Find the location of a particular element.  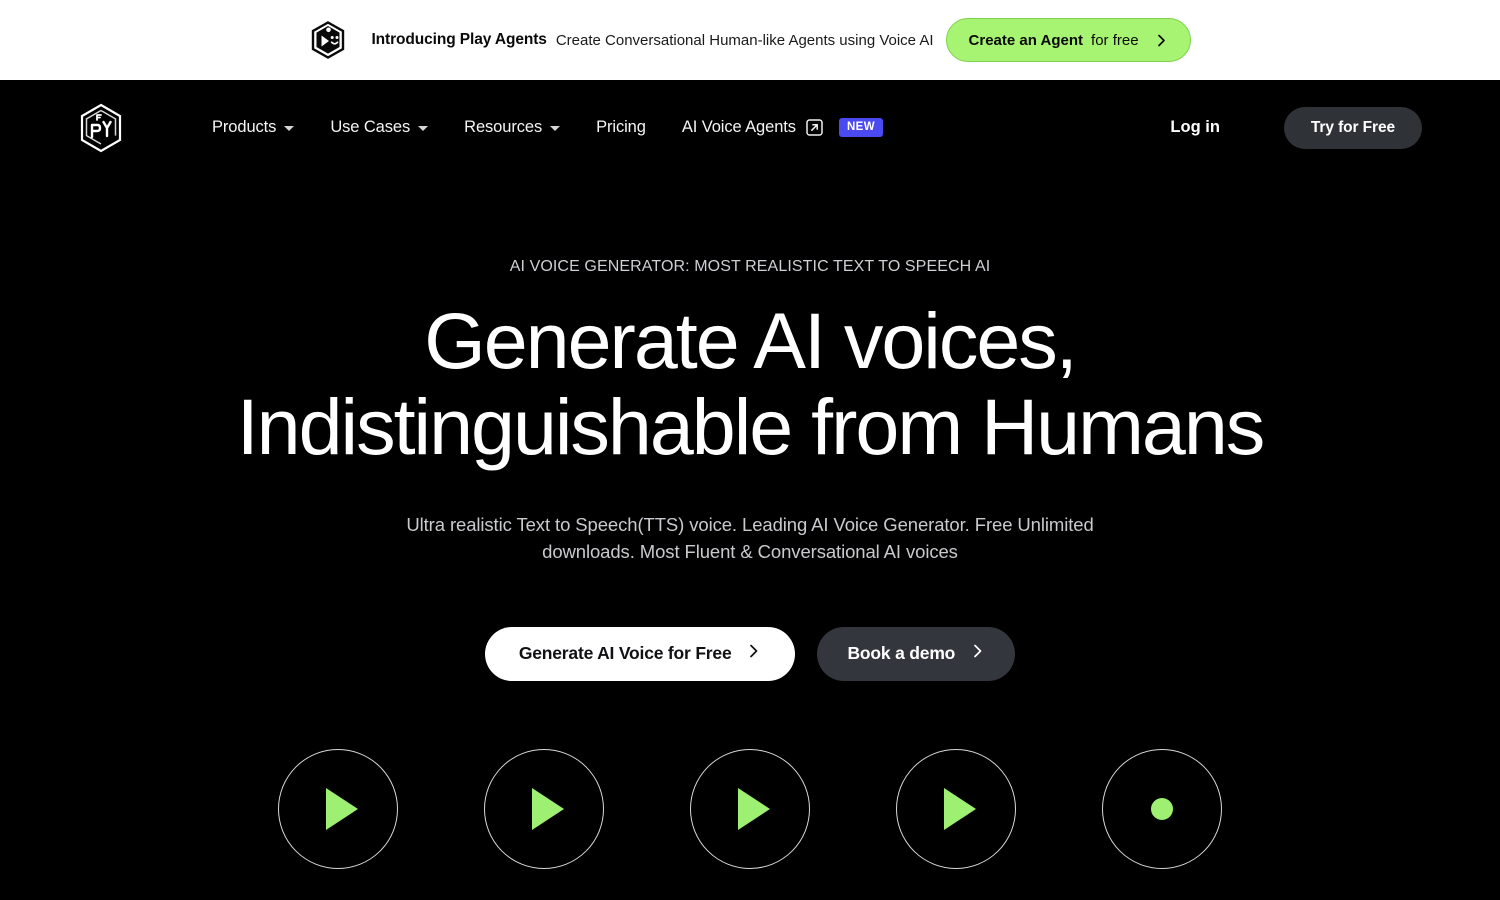

nav-label-resources: Resources is located at coordinates (503, 127).